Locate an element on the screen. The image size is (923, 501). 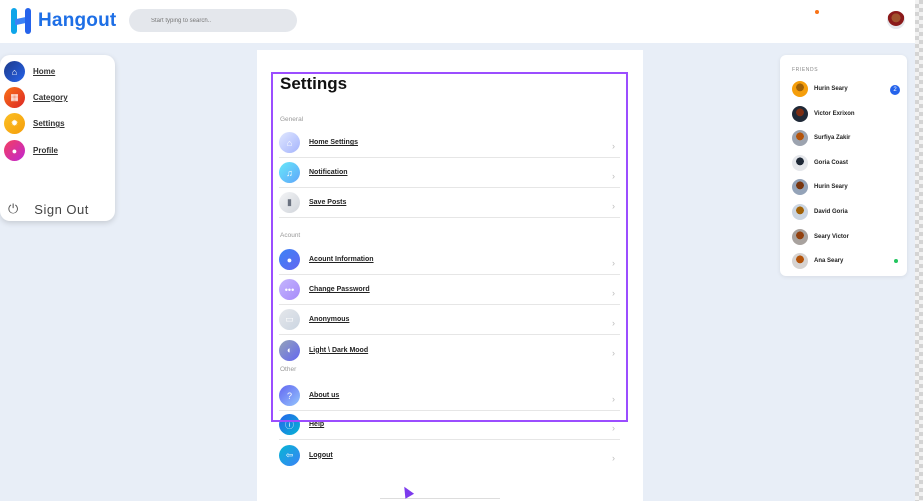
password-icon: ••• is located at coordinates (289, 289).